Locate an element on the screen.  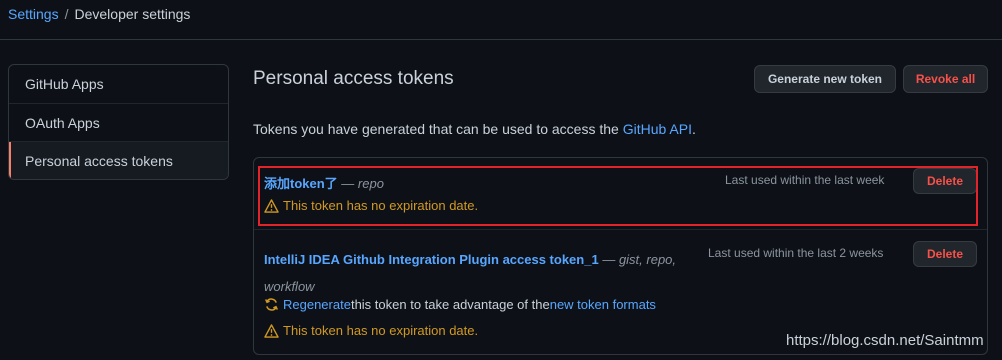
watermark: https://blog.csdn.net/Saintmm is located at coordinates (885, 340).